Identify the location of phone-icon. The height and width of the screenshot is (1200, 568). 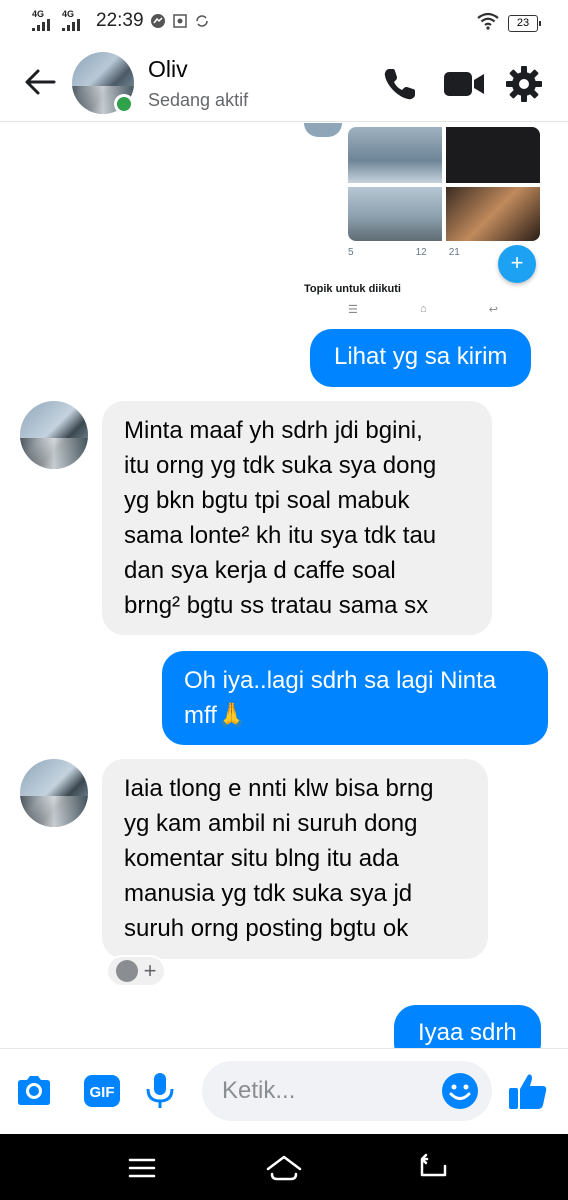
(400, 84).